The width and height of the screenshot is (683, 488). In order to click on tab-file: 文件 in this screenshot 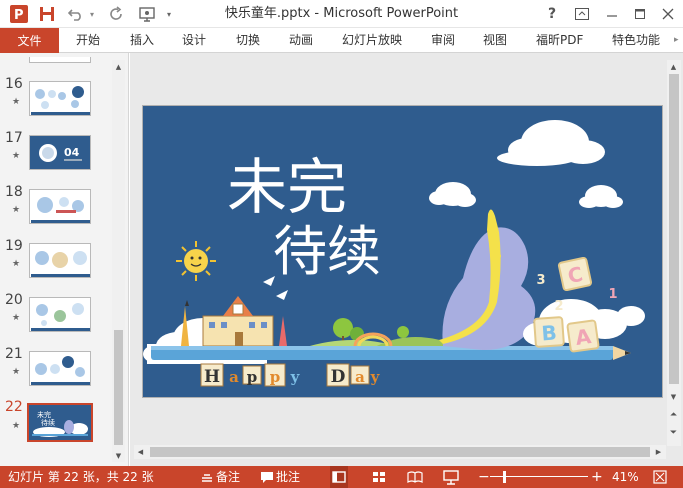, I will do `click(29, 40)`.